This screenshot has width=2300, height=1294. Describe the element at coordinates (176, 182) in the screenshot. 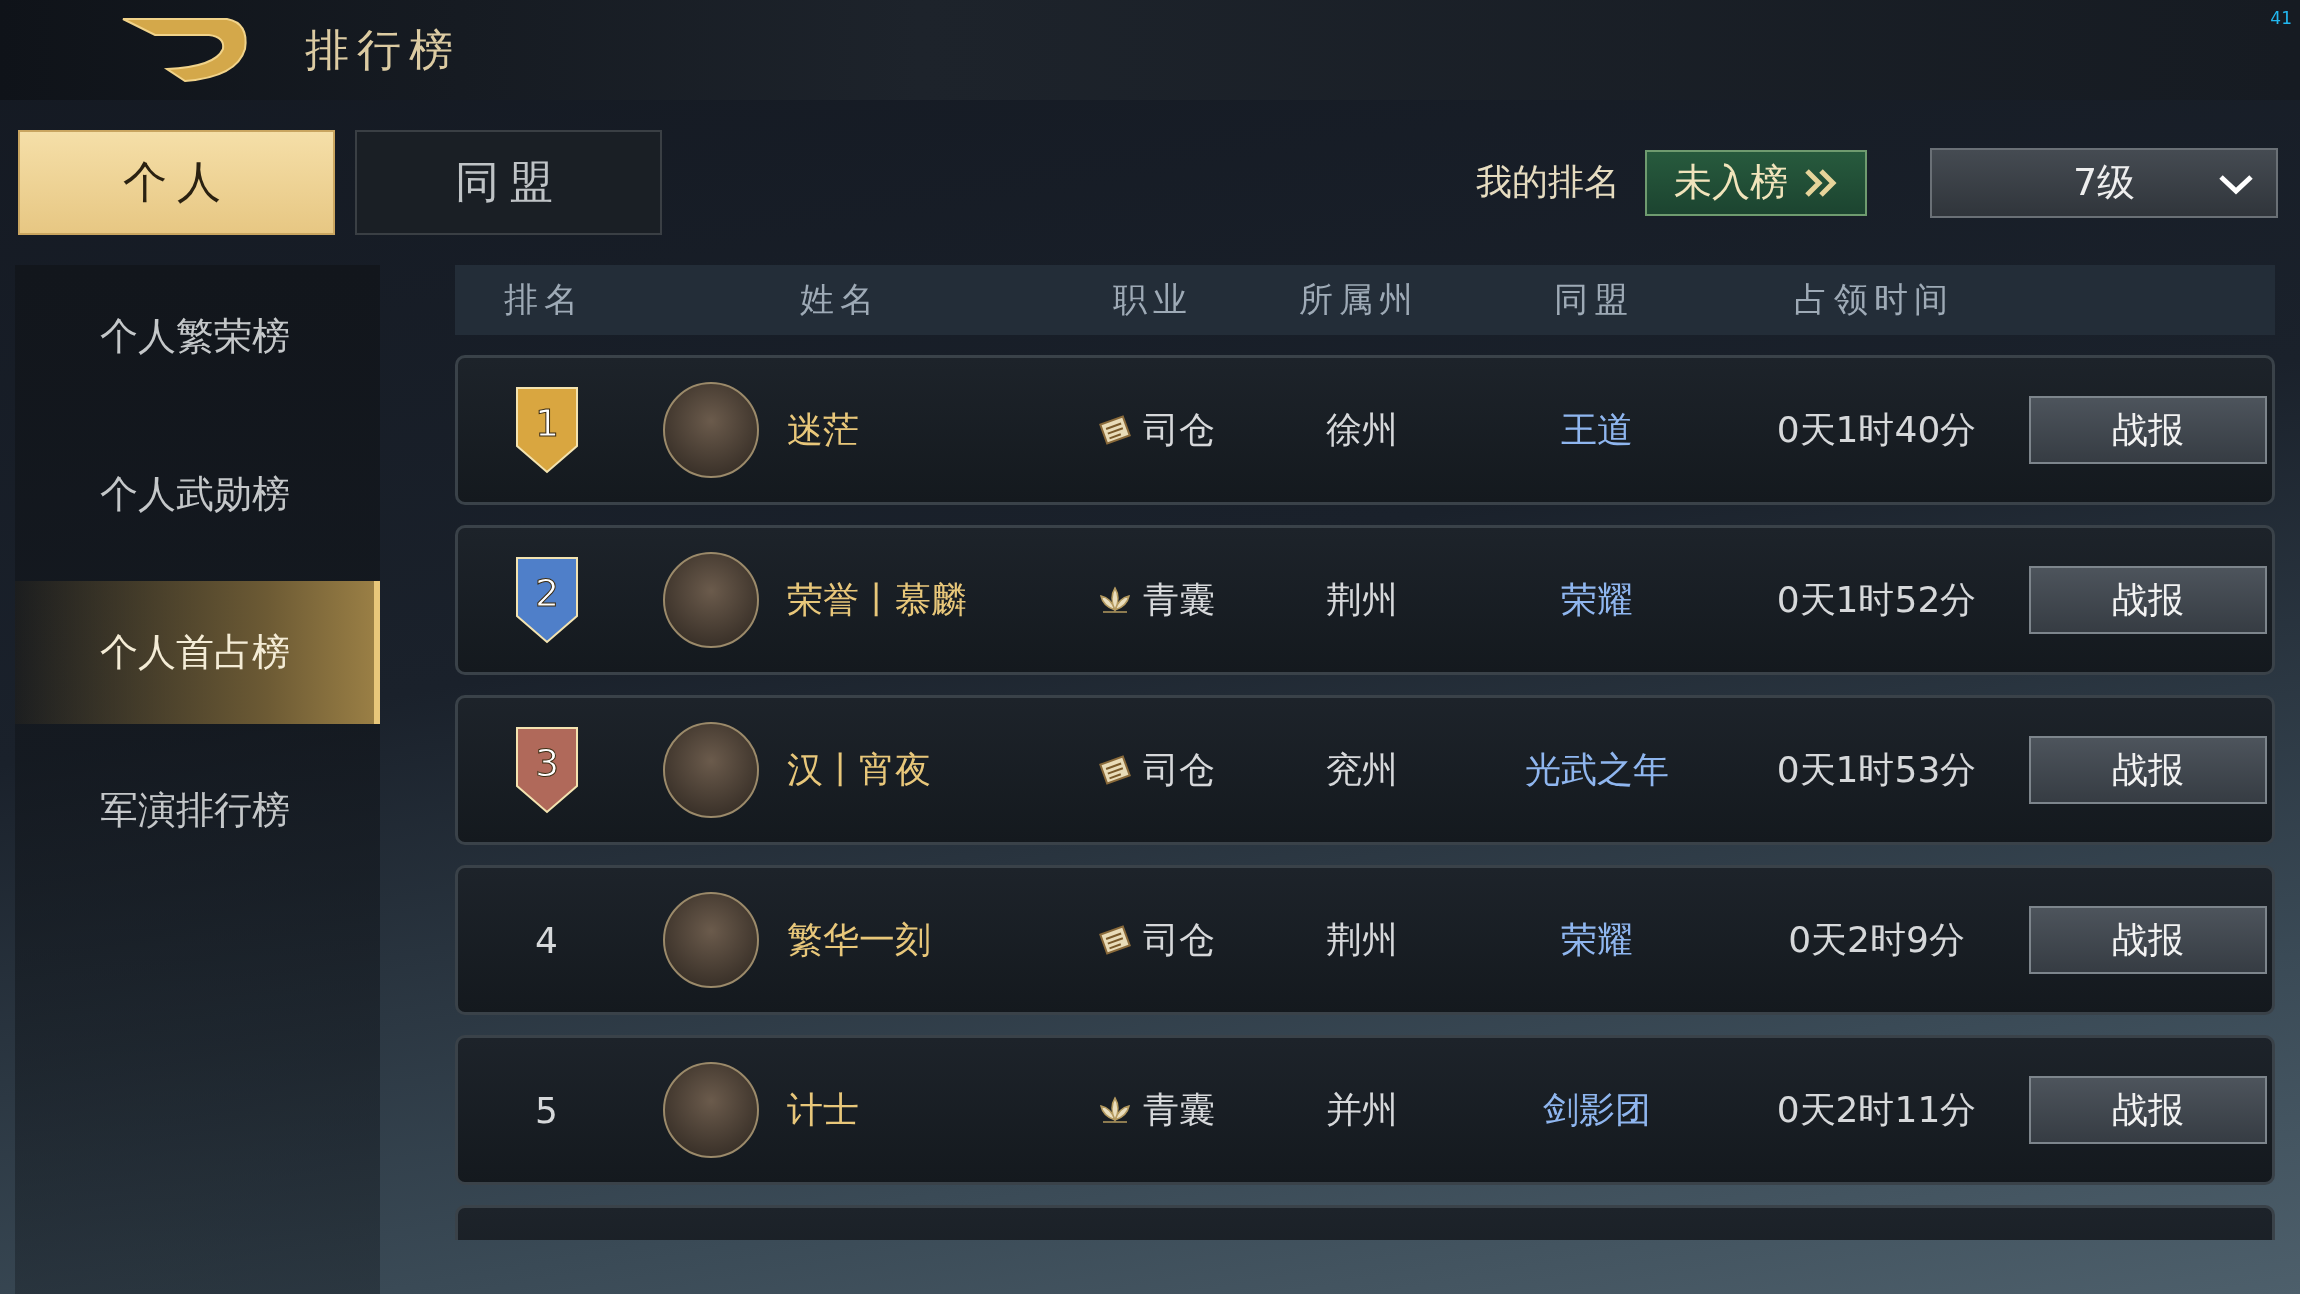

I see `tab: 个人` at that location.